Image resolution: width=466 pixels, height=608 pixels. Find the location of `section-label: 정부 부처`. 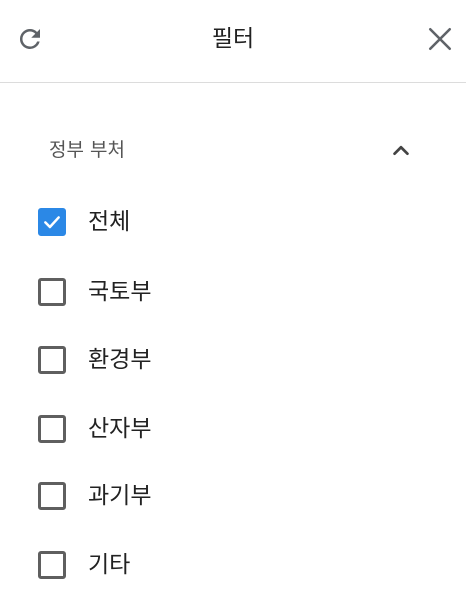

section-label: 정부 부처 is located at coordinates (87, 150).